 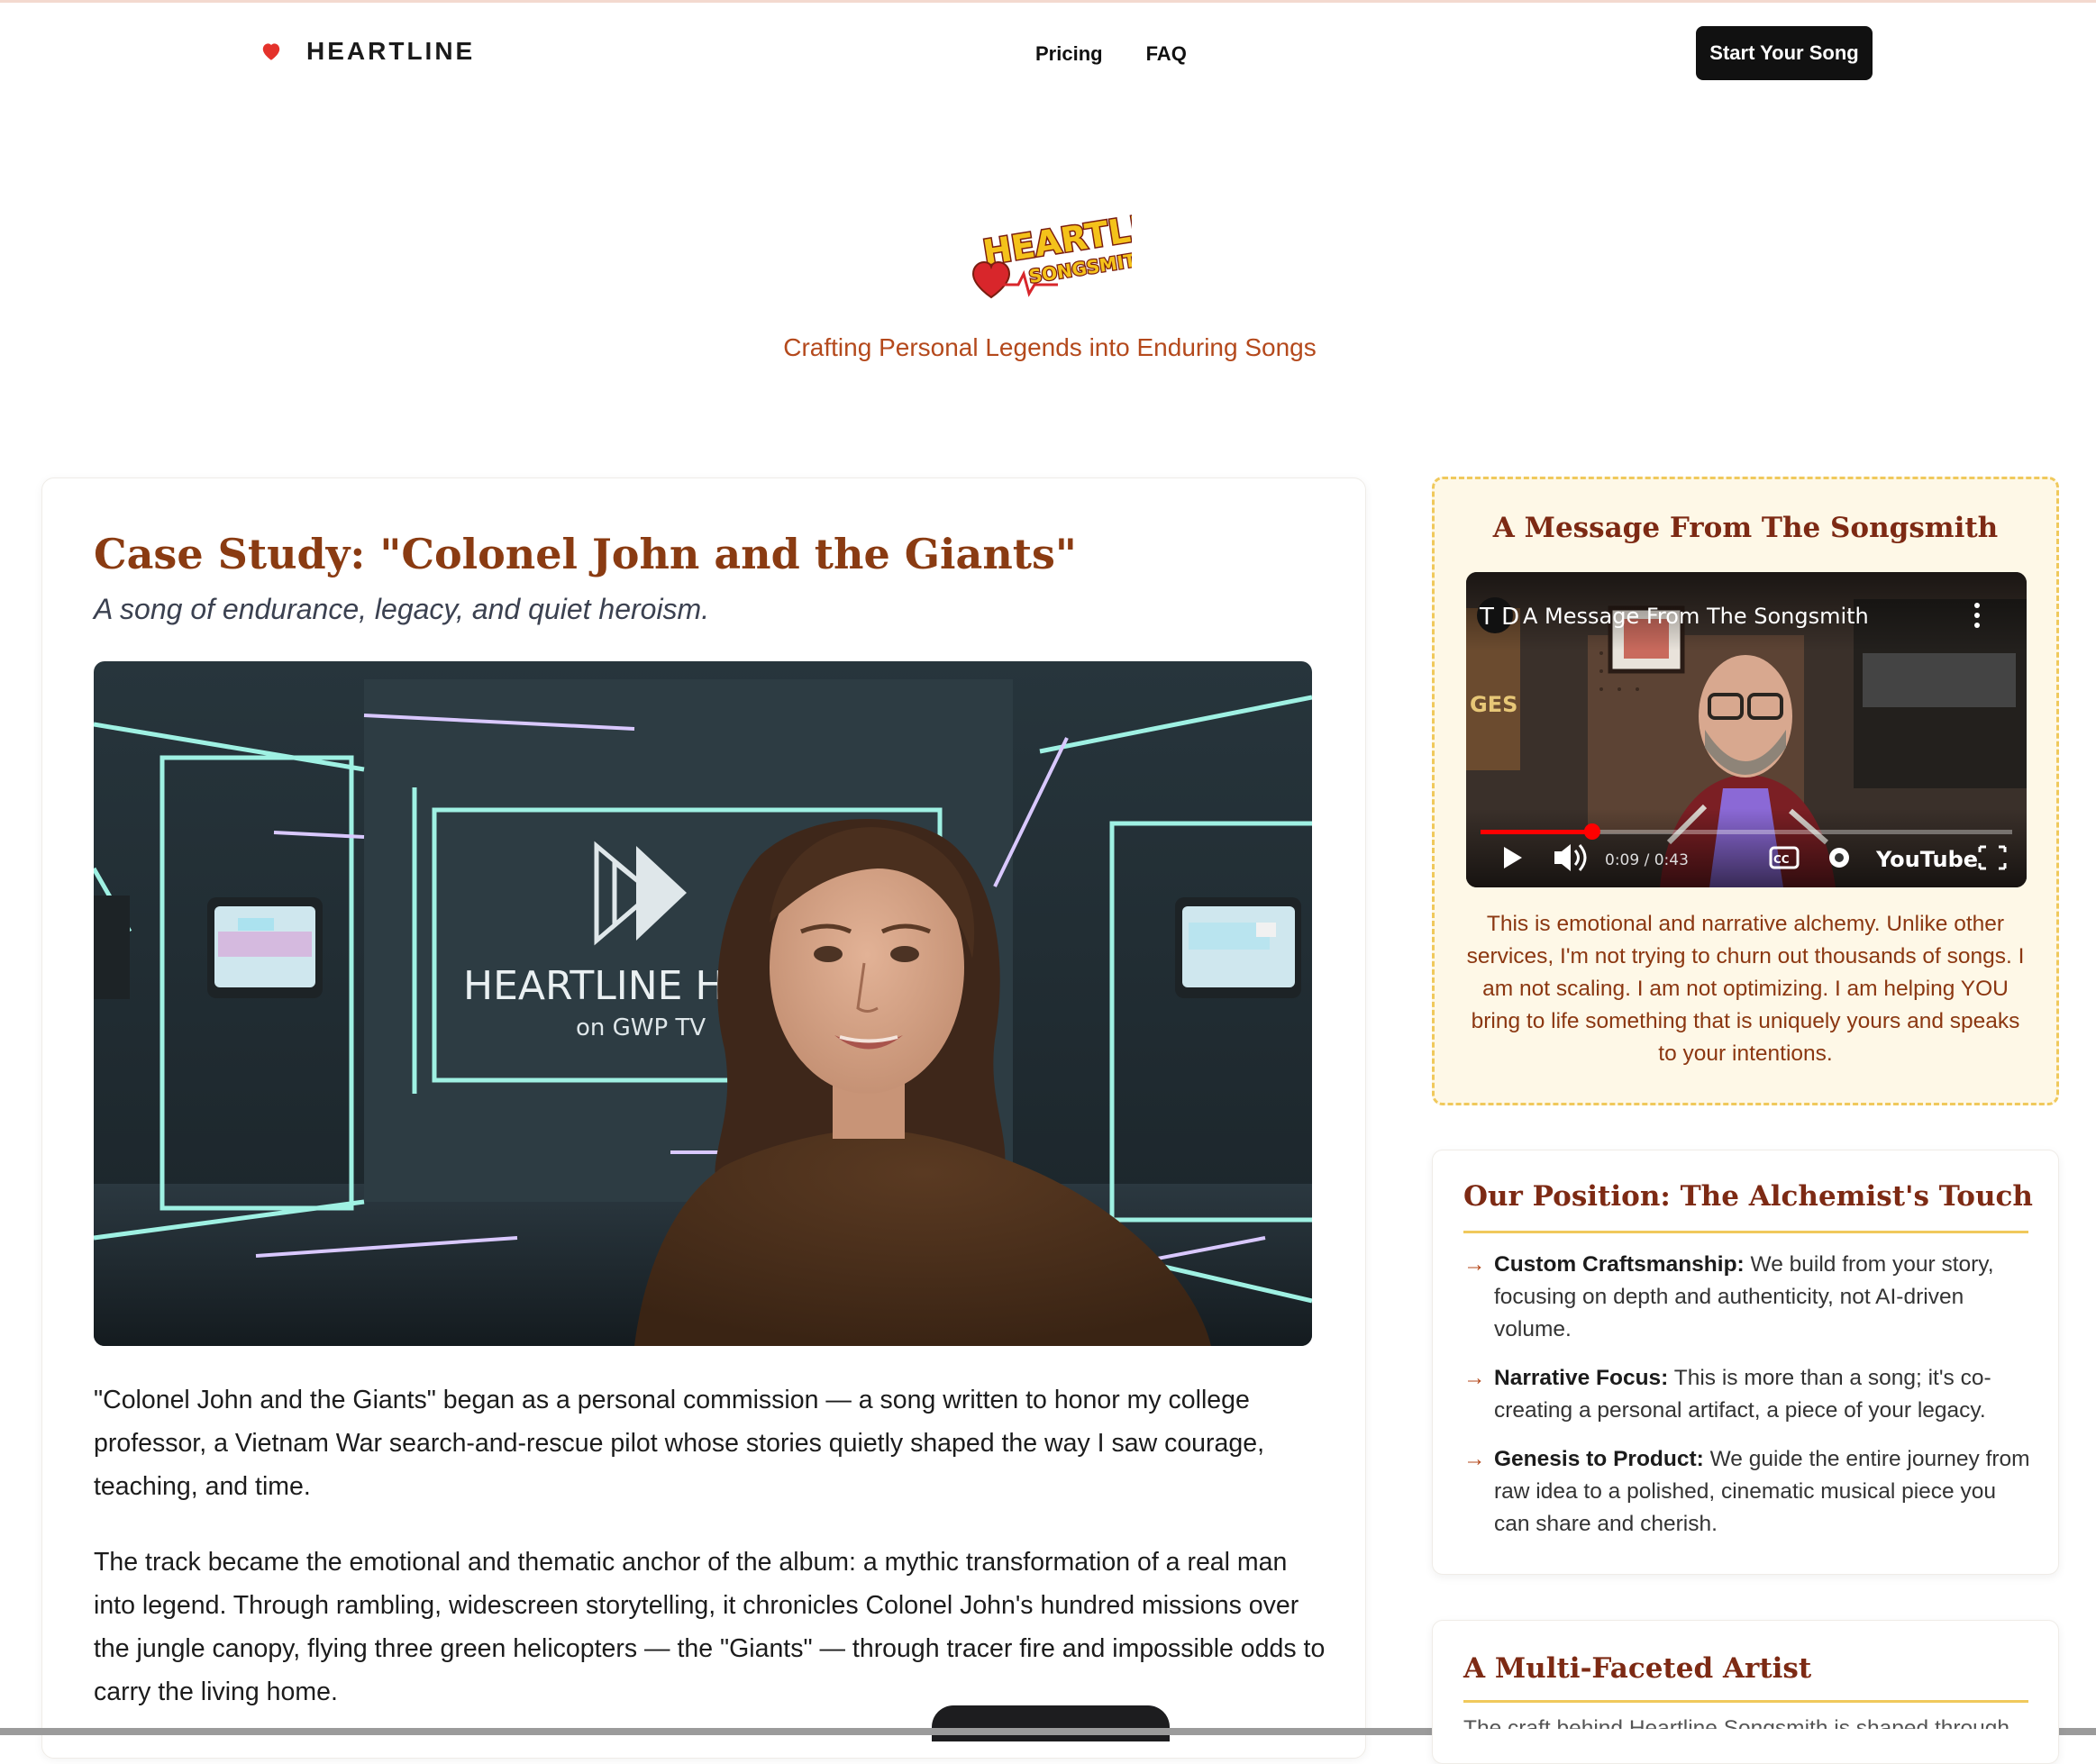 What do you see at coordinates (1745, 1702) in the screenshot?
I see `artist-divider` at bounding box center [1745, 1702].